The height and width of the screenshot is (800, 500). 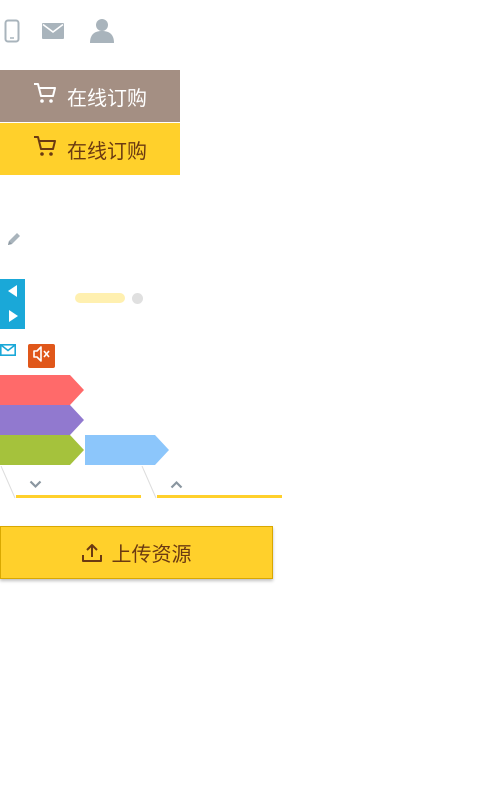 What do you see at coordinates (13, 316) in the screenshot?
I see `next-arrow-icon` at bounding box center [13, 316].